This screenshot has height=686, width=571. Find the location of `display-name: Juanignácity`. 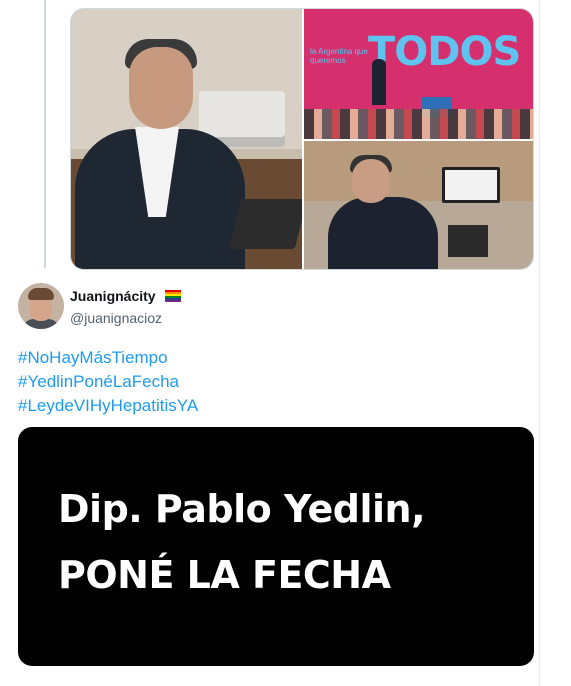

display-name: Juanignácity is located at coordinates (113, 296).